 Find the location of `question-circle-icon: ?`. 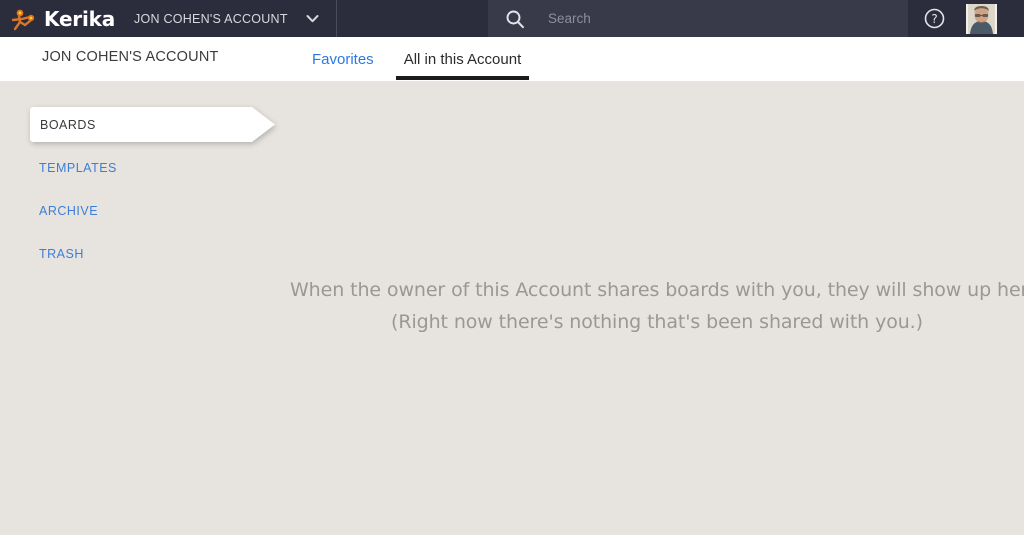

question-circle-icon: ? is located at coordinates (934, 19).